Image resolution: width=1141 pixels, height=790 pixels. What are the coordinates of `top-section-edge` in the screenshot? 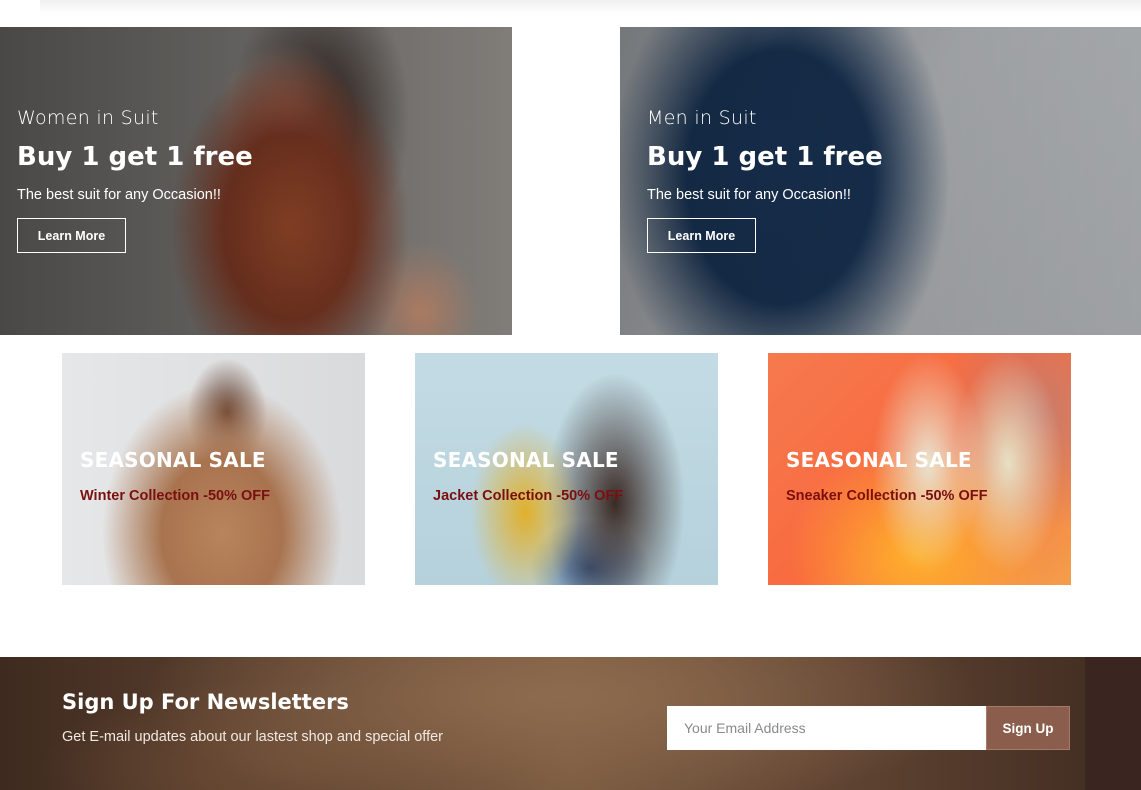 It's located at (570, 13).